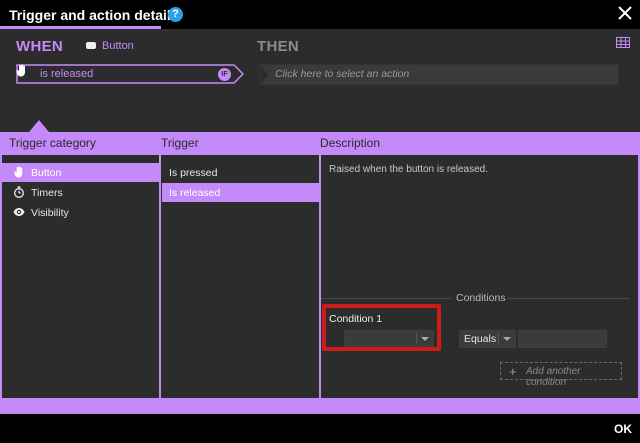  What do you see at coordinates (498, 339) in the screenshot?
I see `dropdown-separator` at bounding box center [498, 339].